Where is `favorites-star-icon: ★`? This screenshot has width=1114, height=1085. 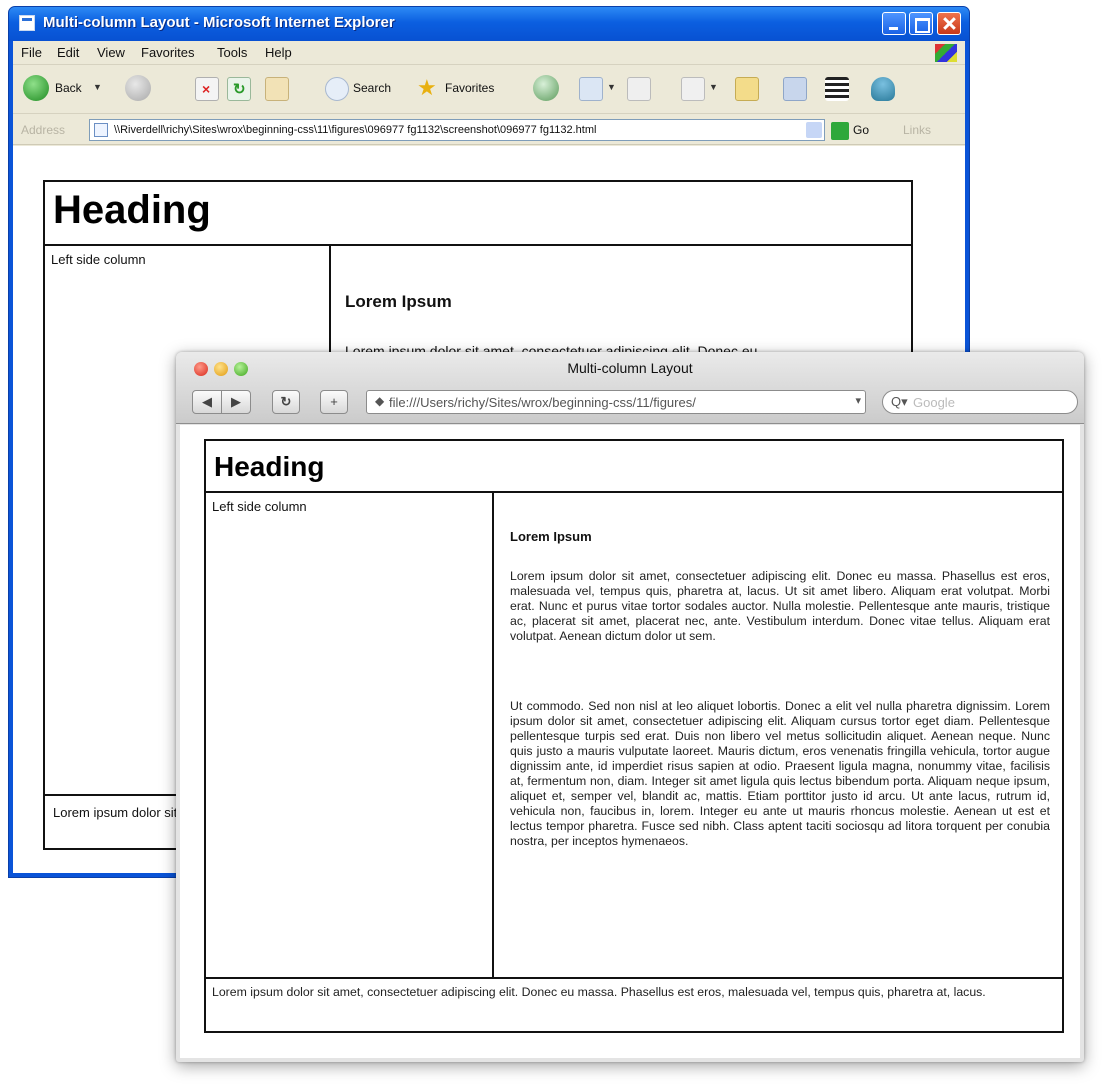
favorites-star-icon: ★ is located at coordinates (429, 89).